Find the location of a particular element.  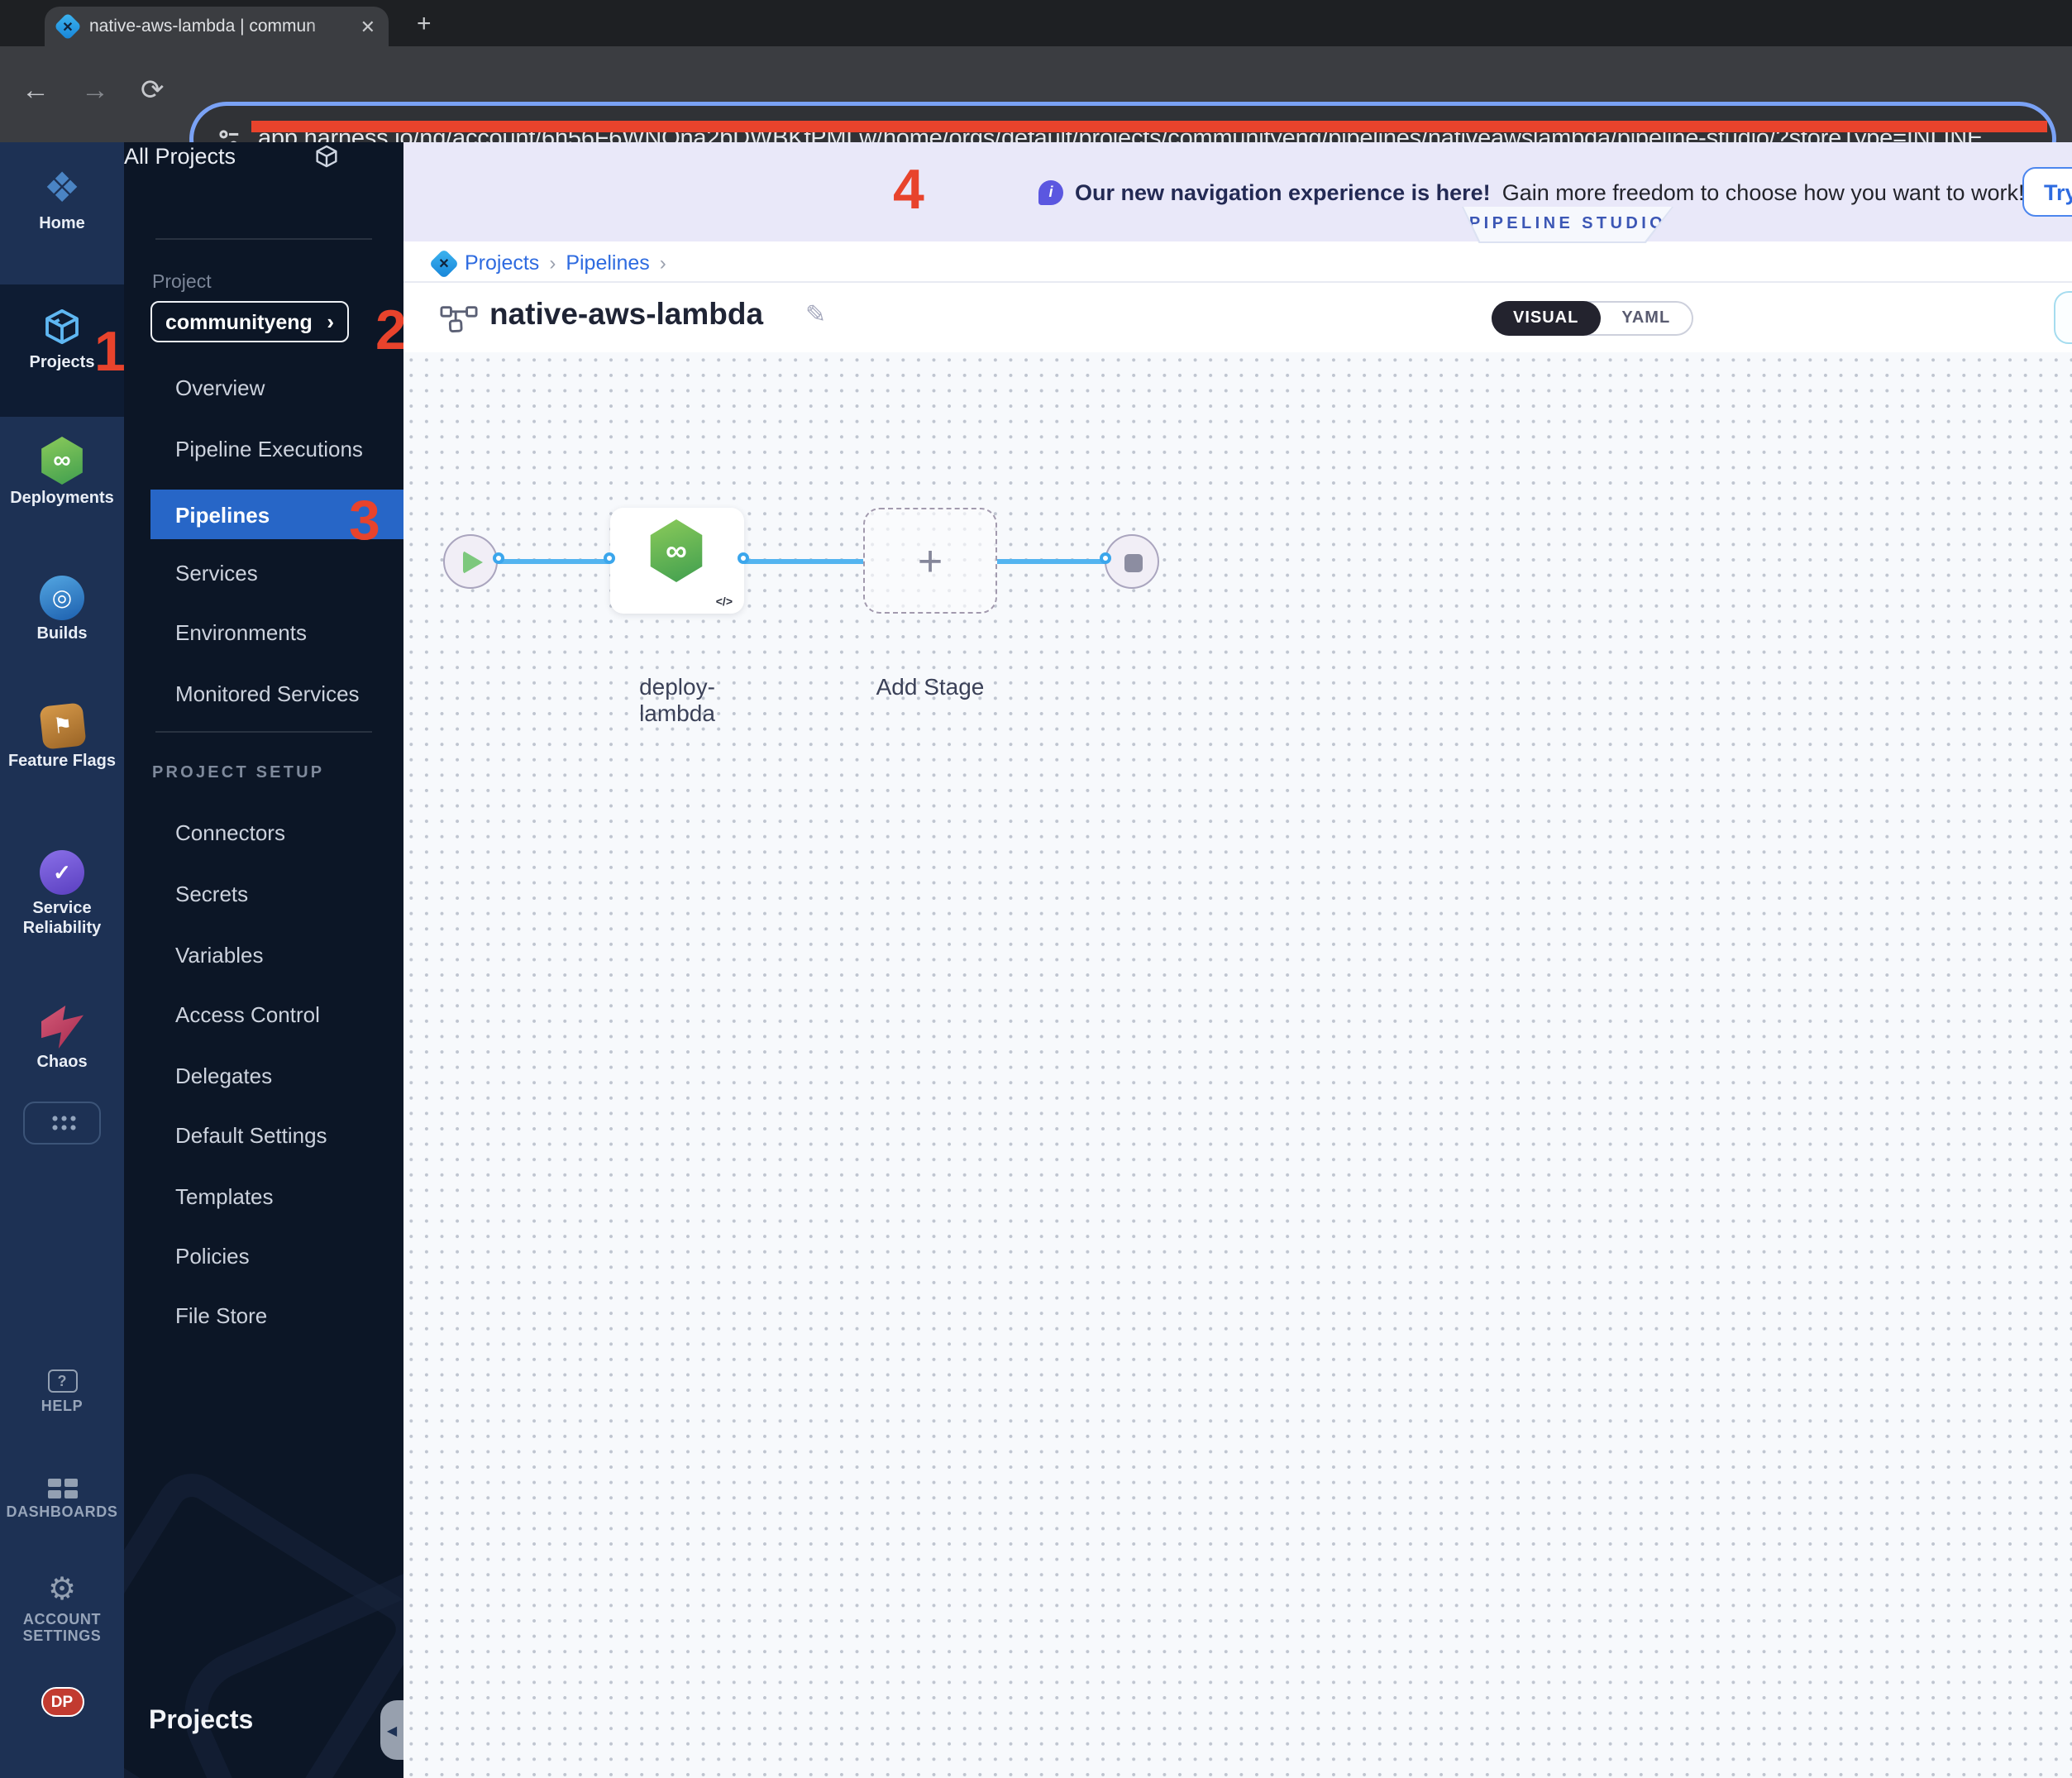

toggle-yaml: YAML is located at coordinates (1646, 318).